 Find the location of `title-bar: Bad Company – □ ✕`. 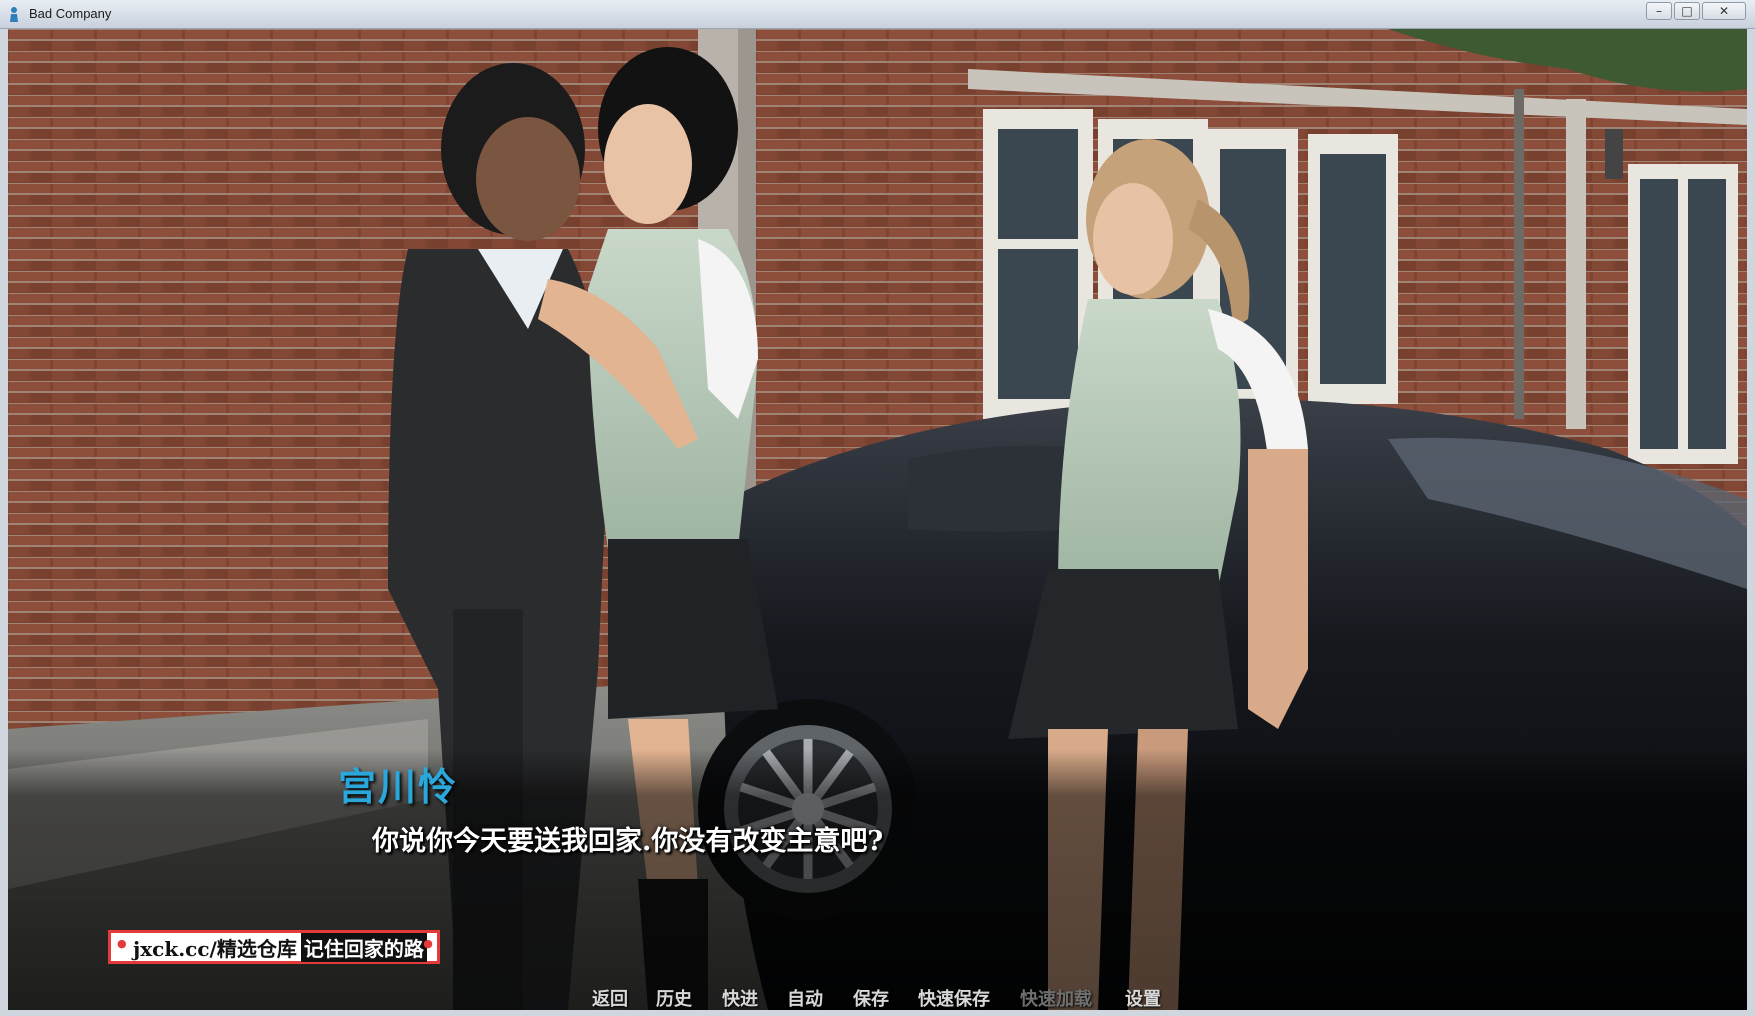

title-bar: Bad Company – □ ✕ is located at coordinates (877, 14).